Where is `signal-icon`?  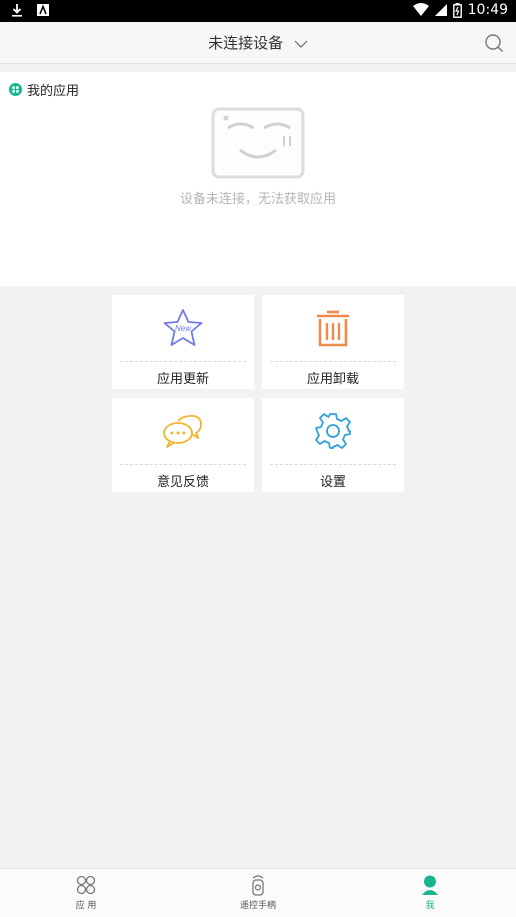
signal-icon is located at coordinates (440, 10).